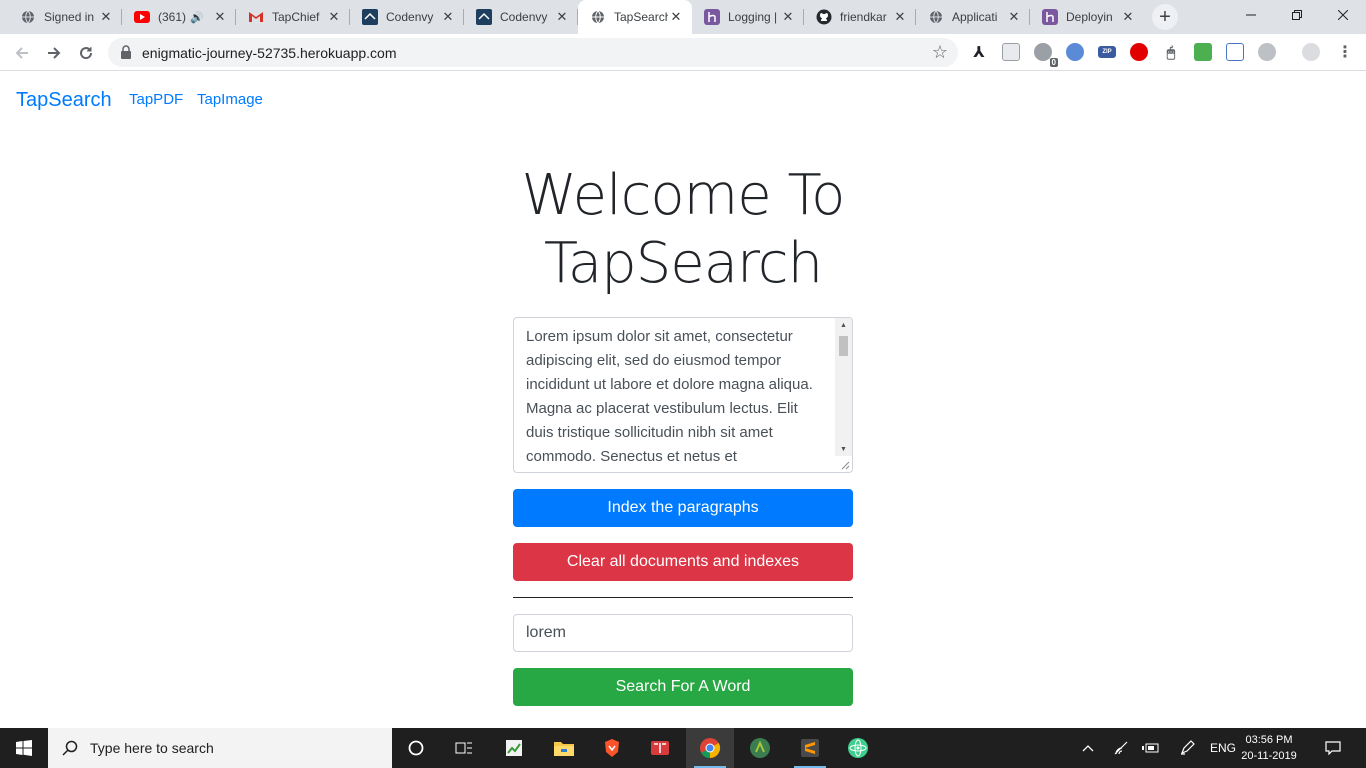  I want to click on page-heading: Welcome To TapSearch, so click(683, 229).